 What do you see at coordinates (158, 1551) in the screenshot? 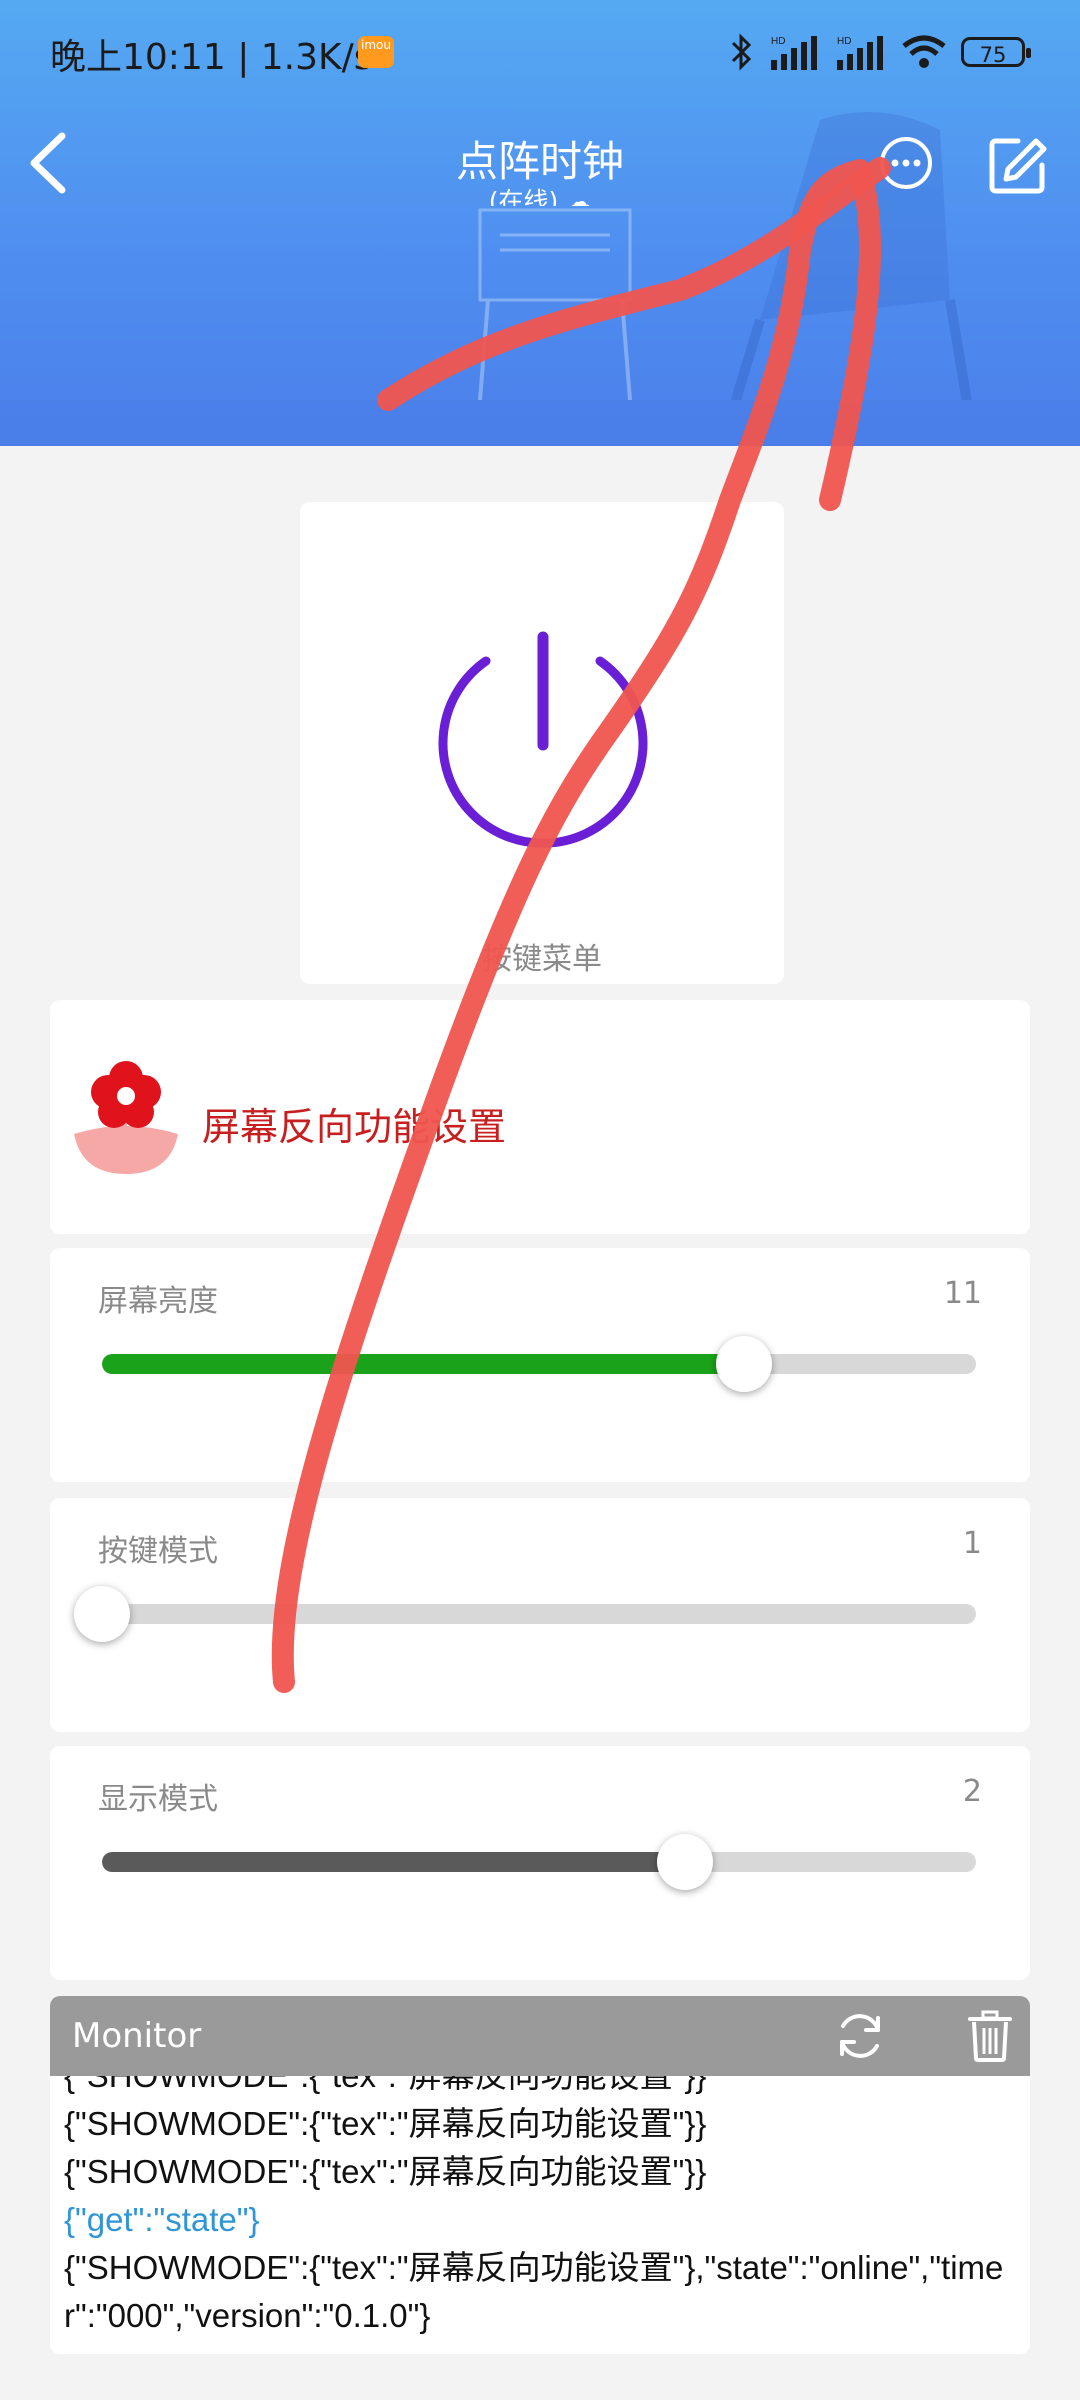
I see `slider-label: 按键模式` at bounding box center [158, 1551].